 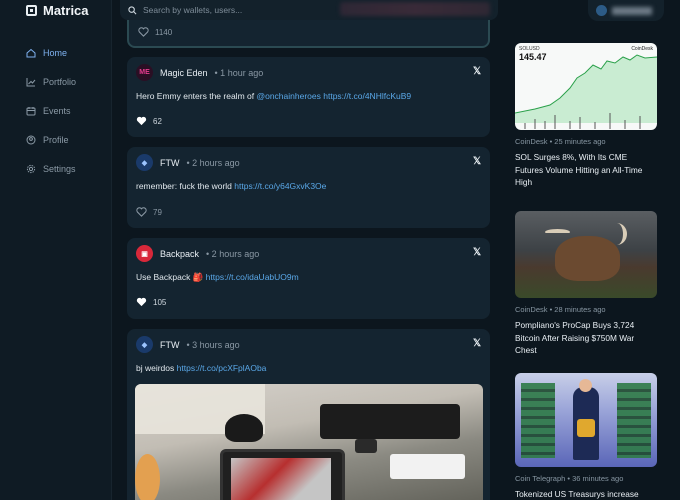 What do you see at coordinates (213, 344) in the screenshot?
I see `post-time: • 3 hours ago` at bounding box center [213, 344].